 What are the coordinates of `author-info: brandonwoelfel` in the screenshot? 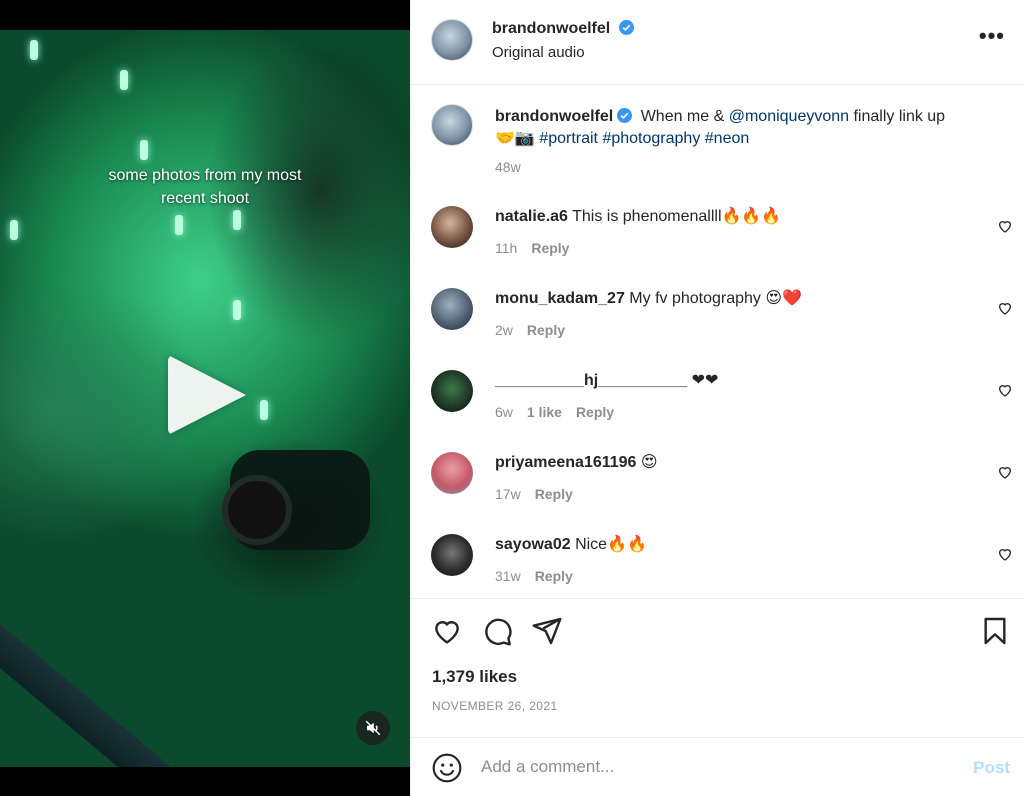 It's located at (563, 29).